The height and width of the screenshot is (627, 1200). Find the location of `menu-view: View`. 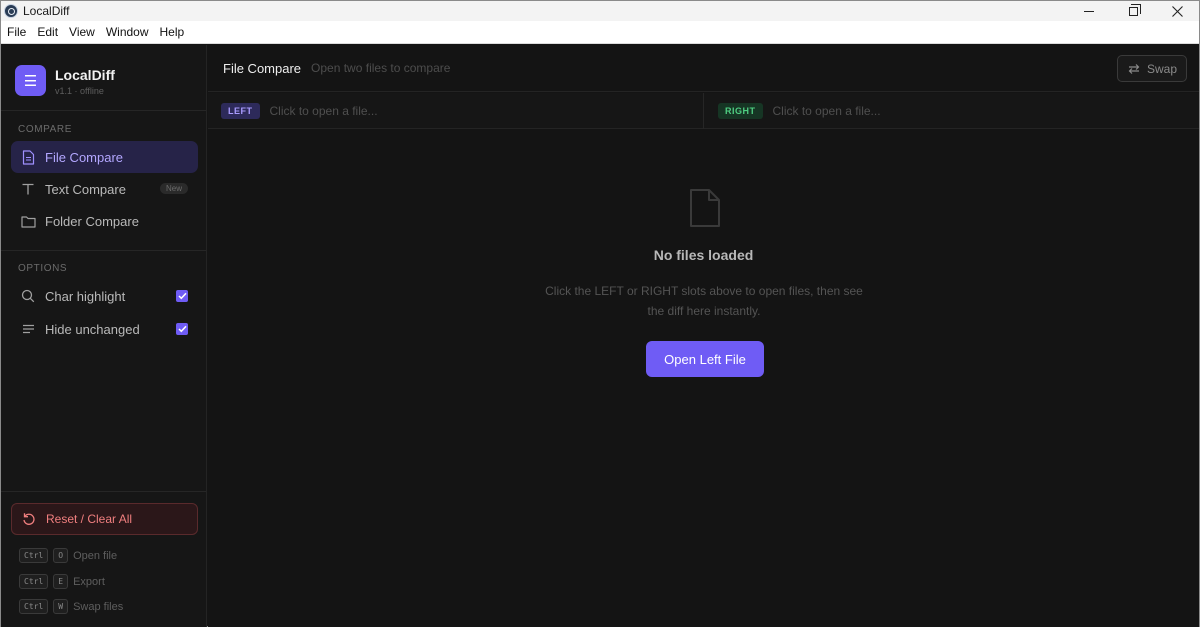

menu-view: View is located at coordinates (82, 32).